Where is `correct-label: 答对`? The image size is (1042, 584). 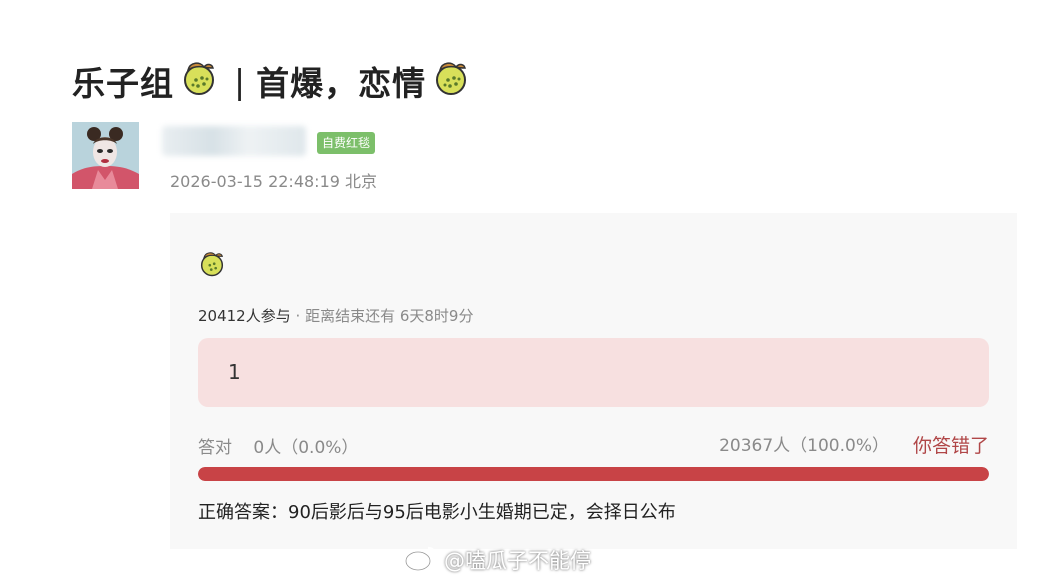
correct-label: 答对 is located at coordinates (215, 448).